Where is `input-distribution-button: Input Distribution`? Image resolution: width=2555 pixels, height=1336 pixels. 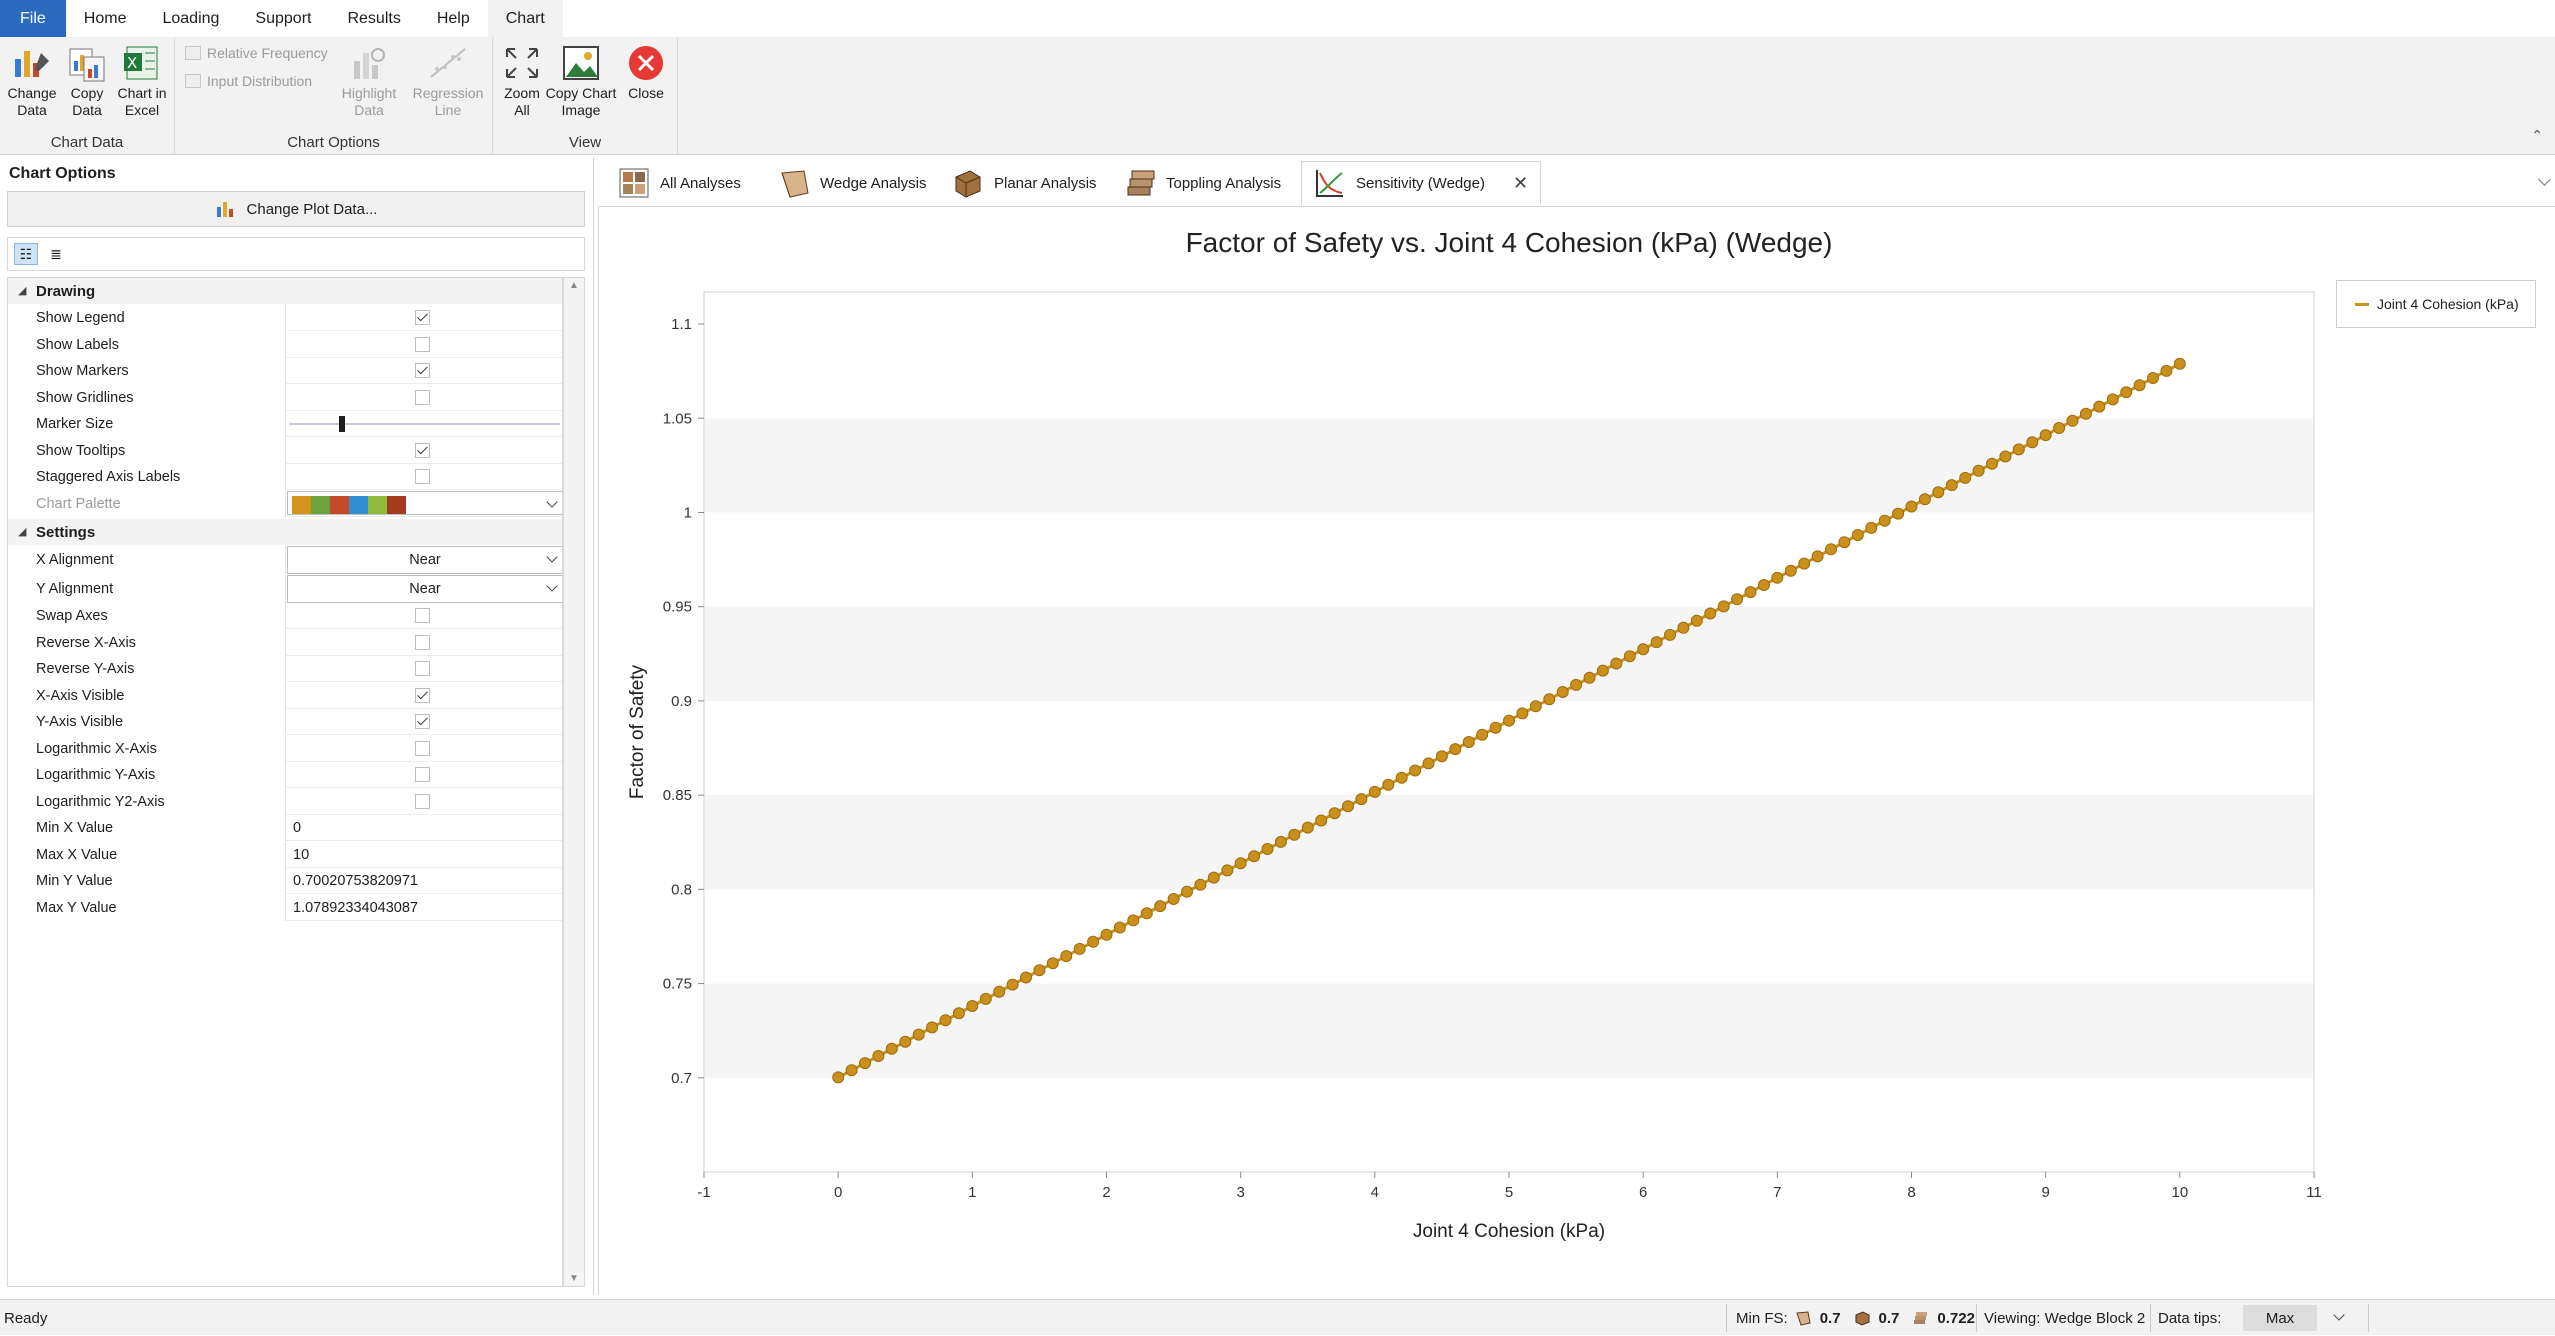 input-distribution-button: Input Distribution is located at coordinates (248, 81).